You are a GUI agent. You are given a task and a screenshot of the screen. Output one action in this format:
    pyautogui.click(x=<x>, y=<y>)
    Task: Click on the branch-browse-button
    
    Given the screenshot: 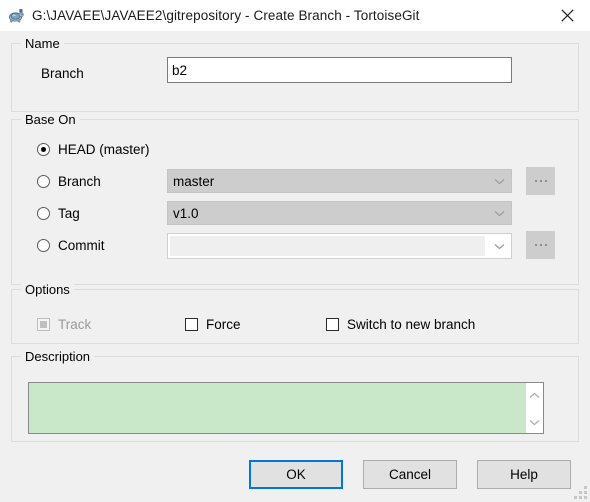 What is the action you would take?
    pyautogui.click(x=540, y=181)
    